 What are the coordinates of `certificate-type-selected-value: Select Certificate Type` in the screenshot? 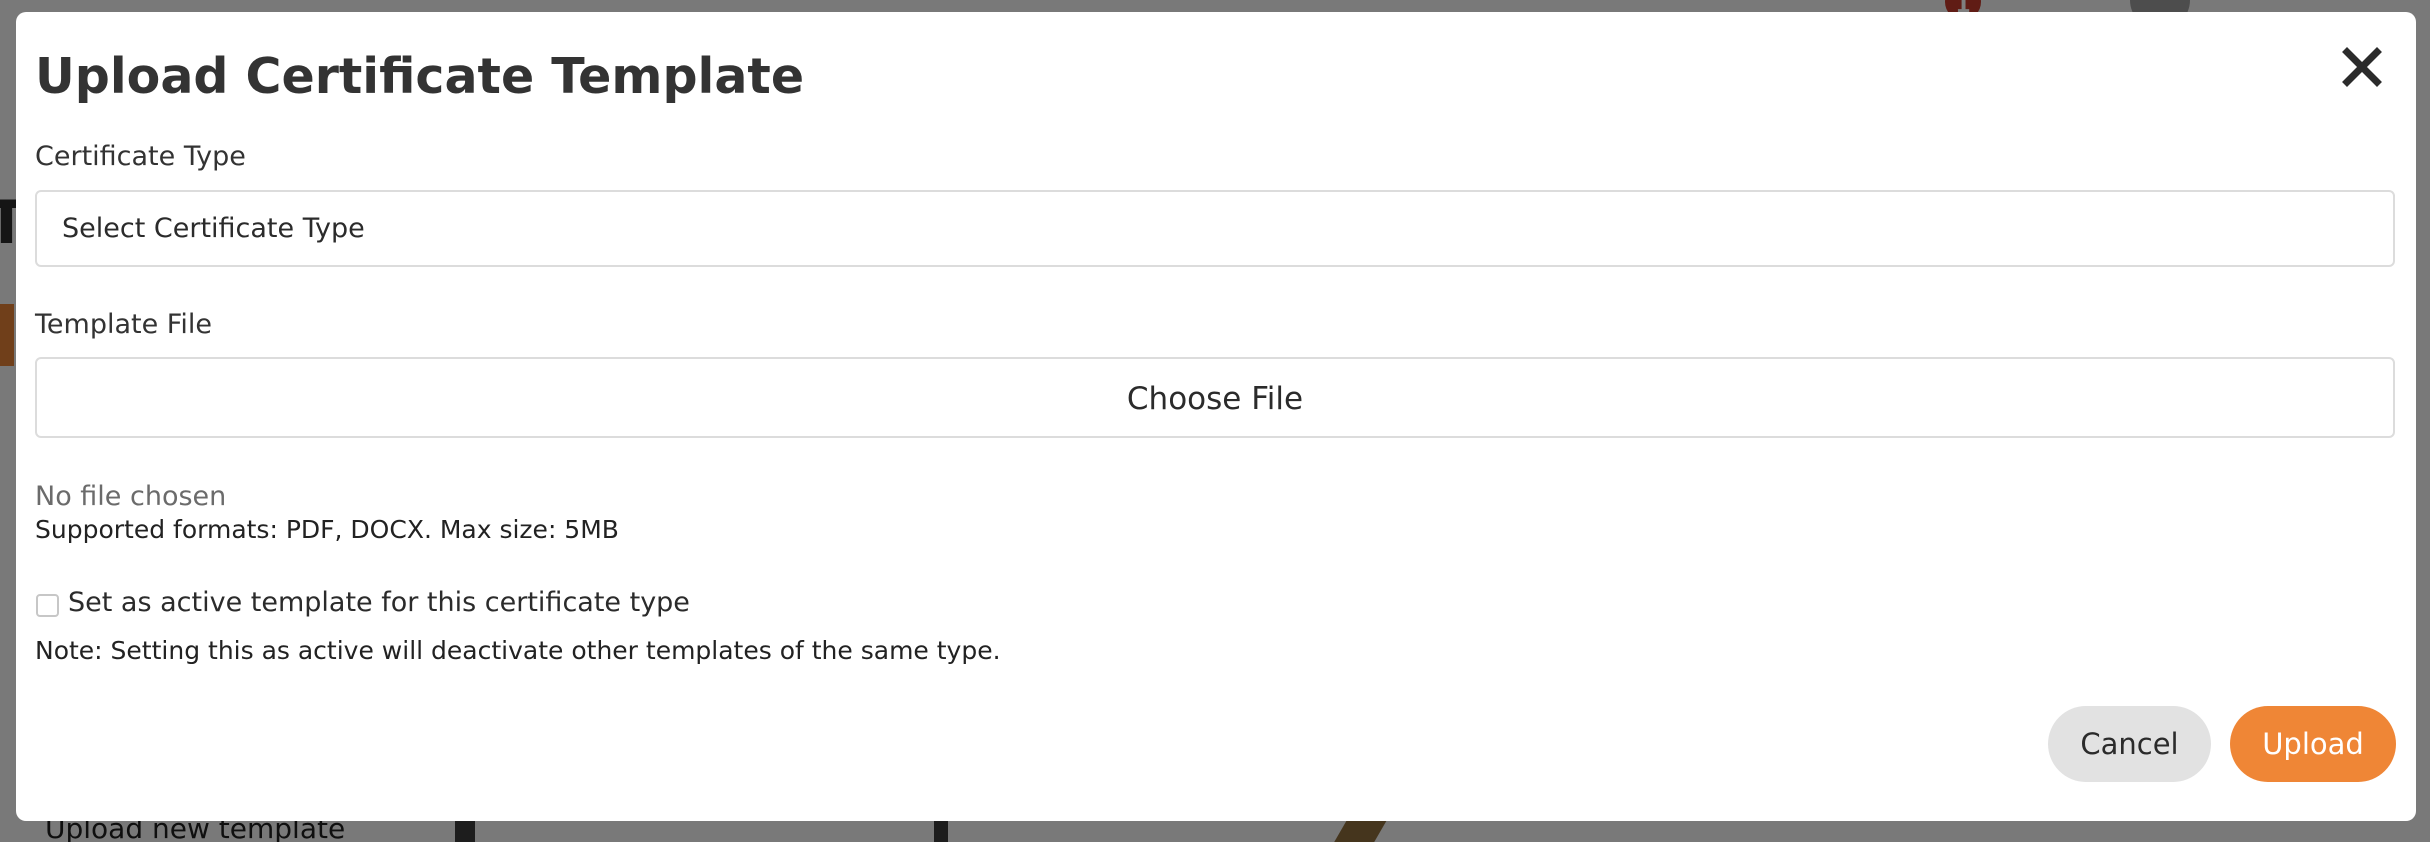 It's located at (213, 228).